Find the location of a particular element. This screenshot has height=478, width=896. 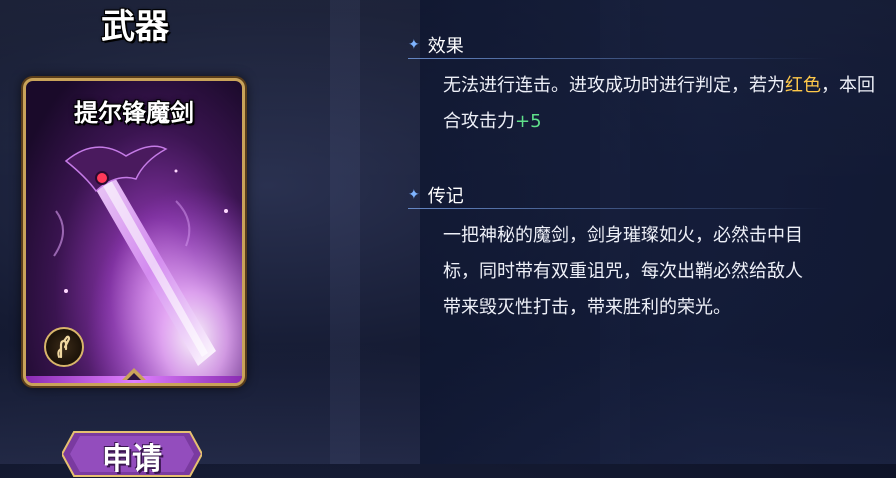

crossed-fingers-icon is located at coordinates (64, 347).